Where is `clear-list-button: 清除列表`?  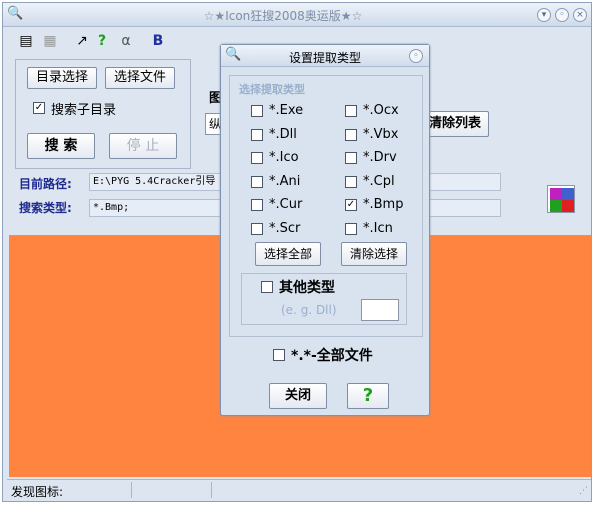
clear-list-button: 清除列表 is located at coordinates (455, 124).